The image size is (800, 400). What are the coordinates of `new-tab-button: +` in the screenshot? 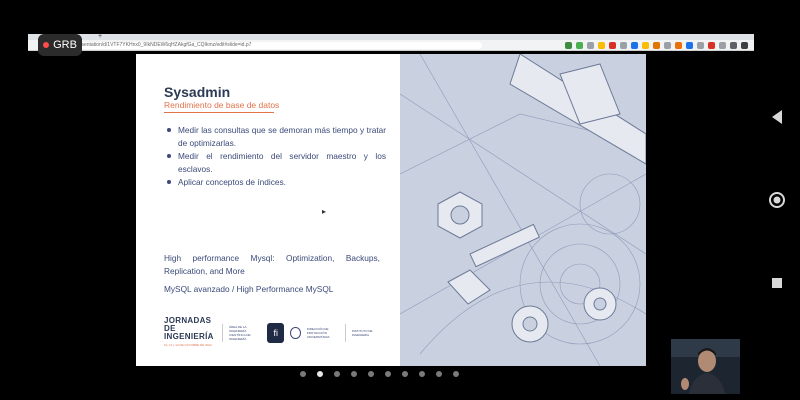 It's located at (100, 36).